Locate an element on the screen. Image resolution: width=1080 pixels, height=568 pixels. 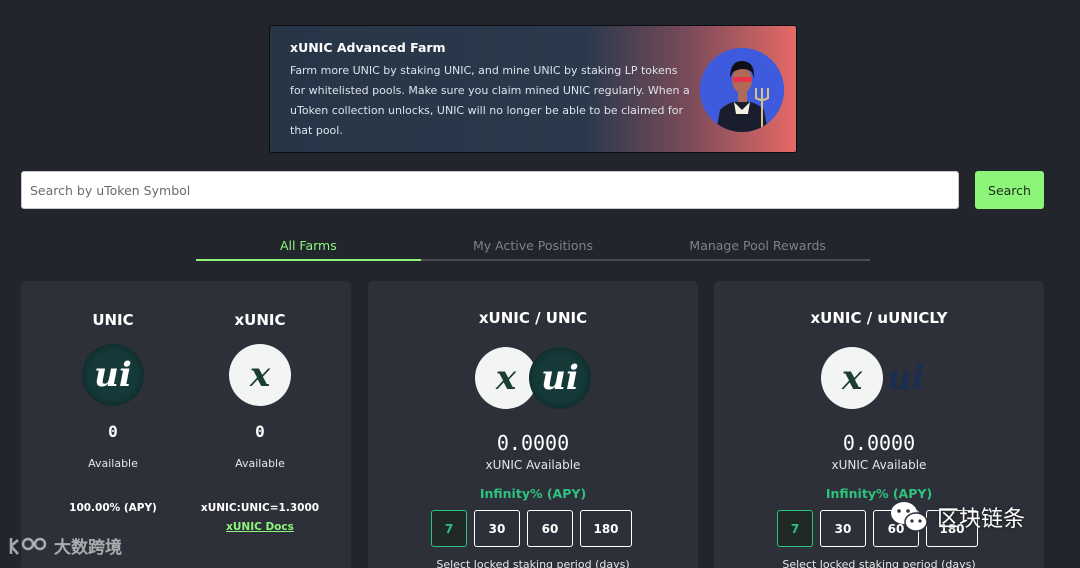
unic-amount: 0 is located at coordinates (113, 431).